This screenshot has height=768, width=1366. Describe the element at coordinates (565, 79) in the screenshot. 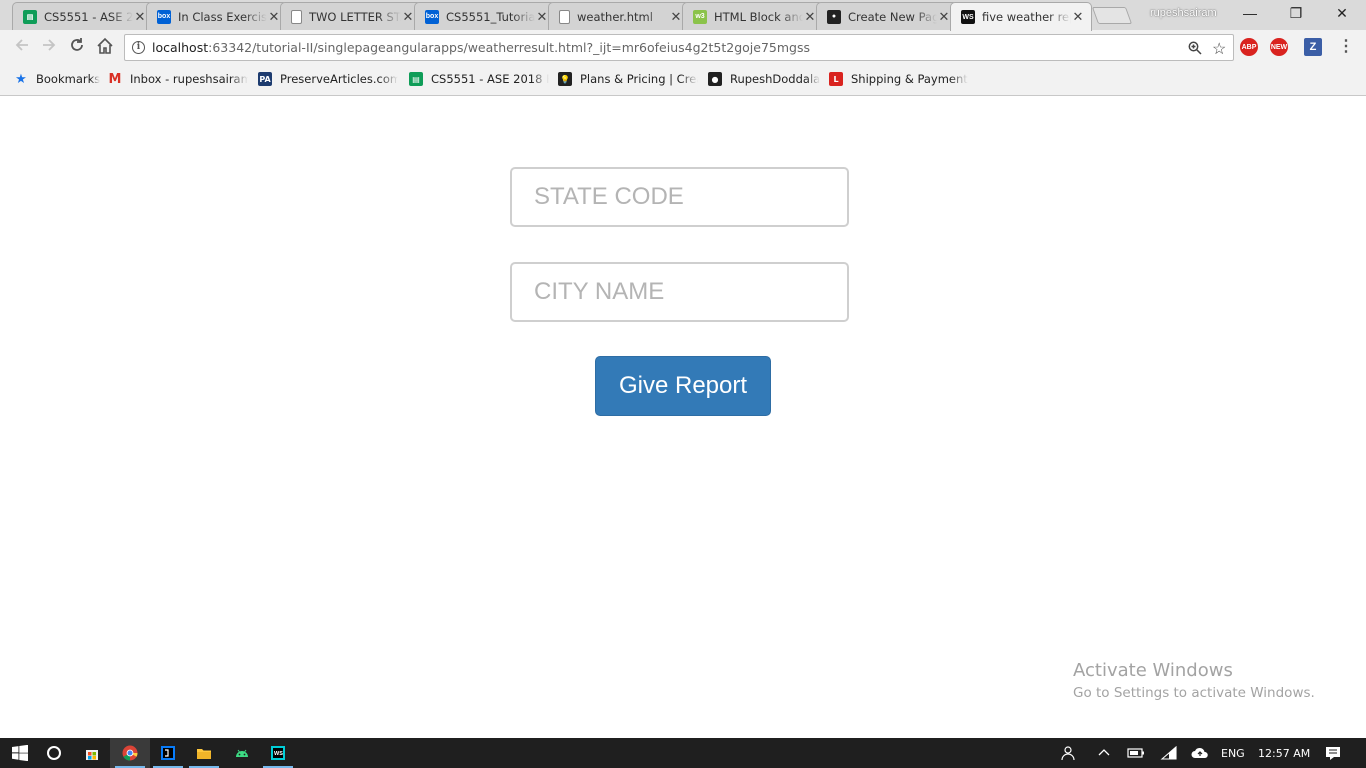

I see `bulb-icon: 💡` at that location.